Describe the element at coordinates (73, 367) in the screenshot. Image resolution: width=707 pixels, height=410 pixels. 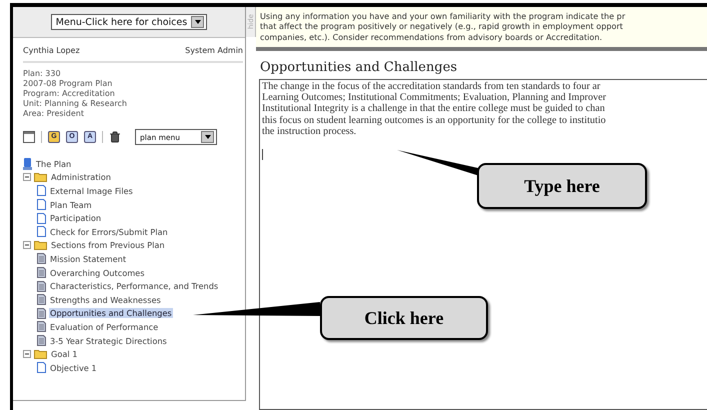
I see `tree-item: Objective 1` at that location.